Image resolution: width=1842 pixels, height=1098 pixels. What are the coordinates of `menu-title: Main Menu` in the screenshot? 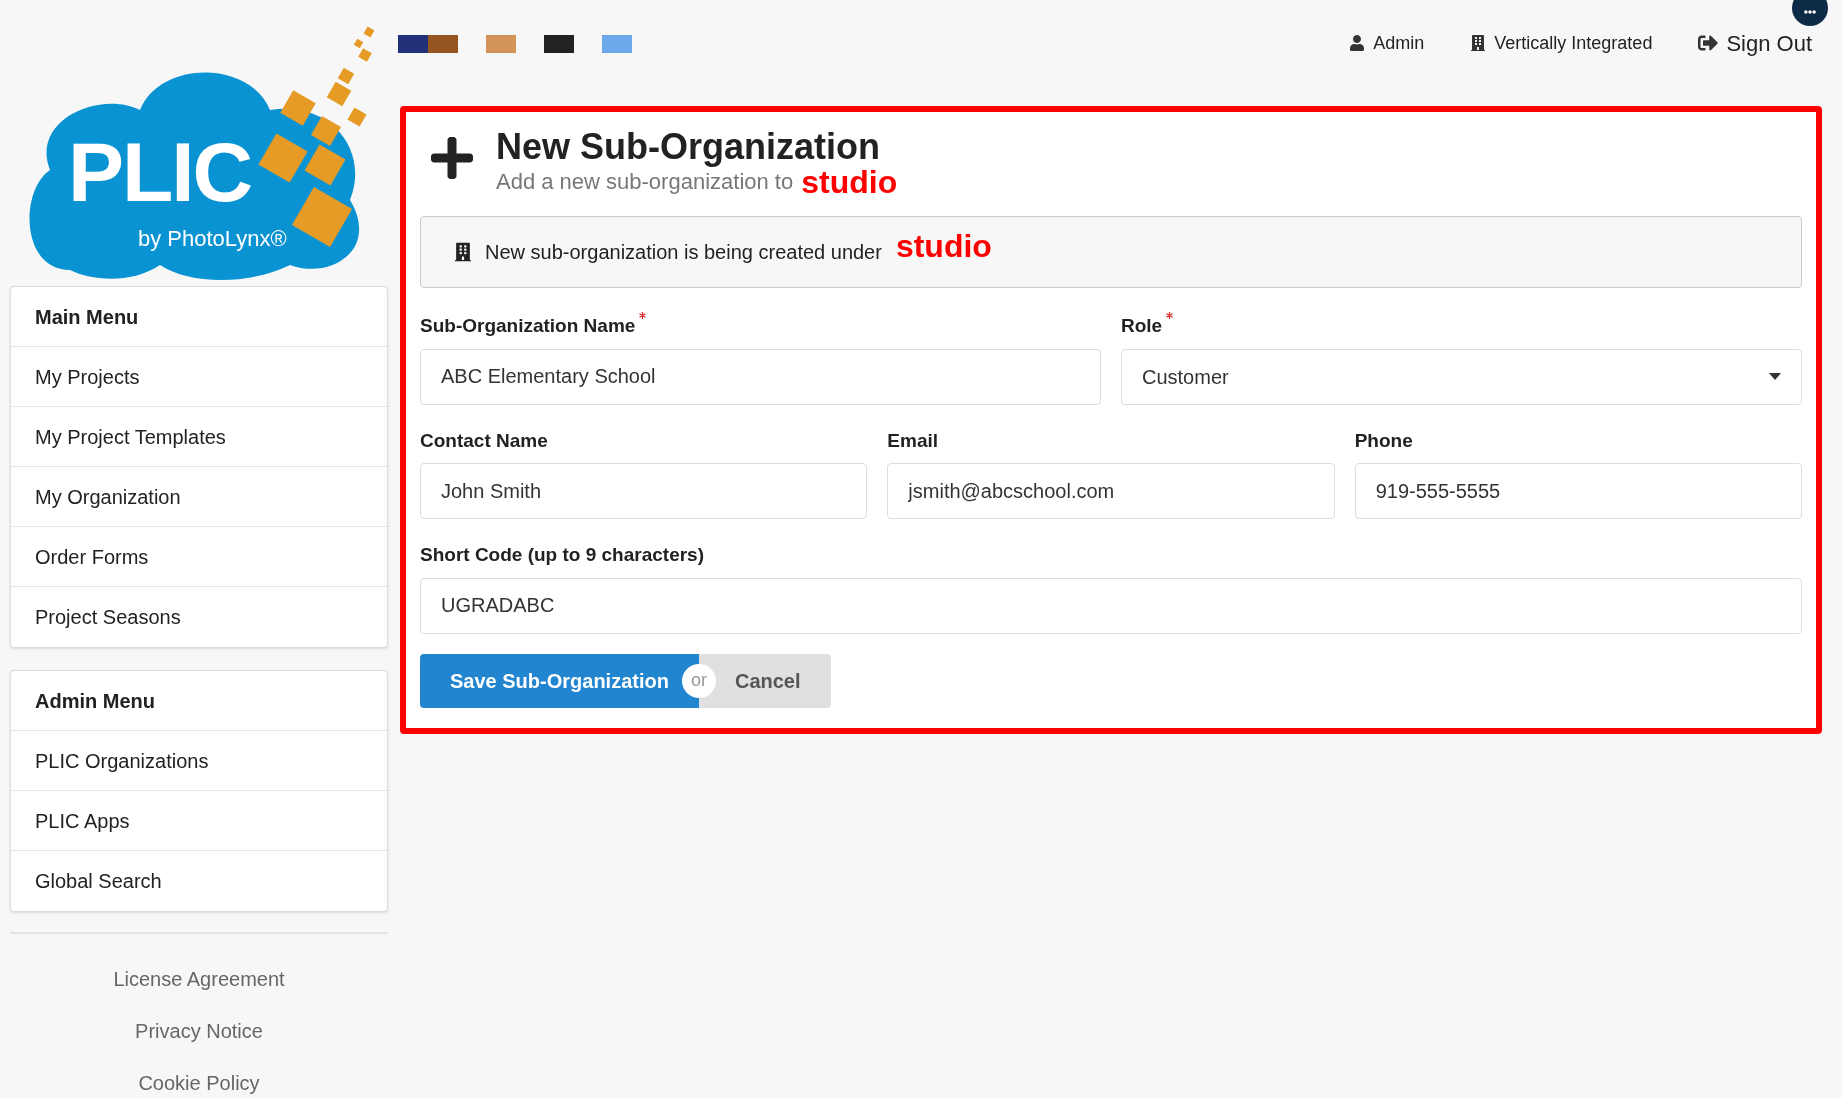 It's located at (199, 317).